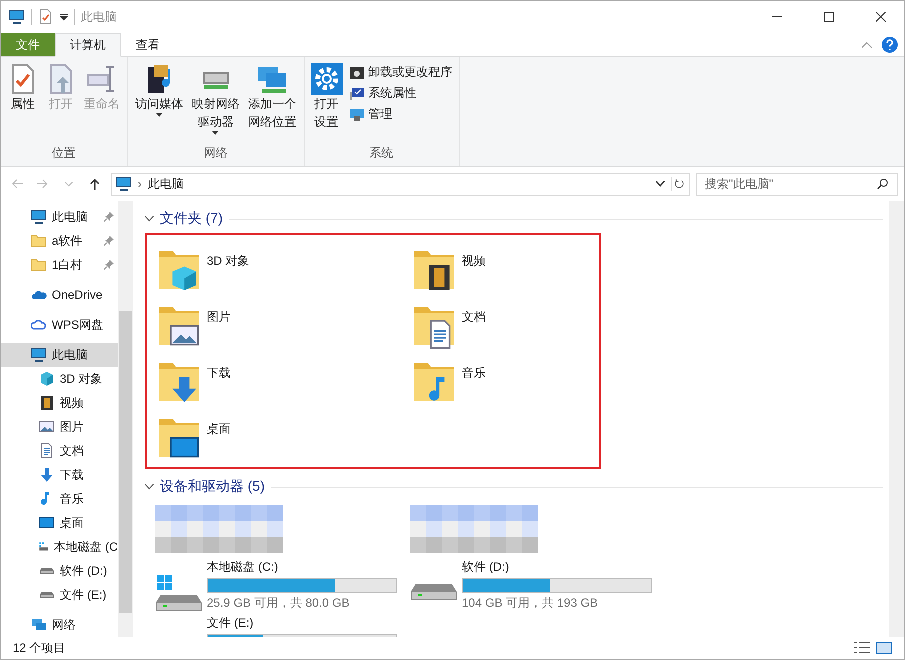  I want to click on history-dropdown-icon, so click(660, 184).